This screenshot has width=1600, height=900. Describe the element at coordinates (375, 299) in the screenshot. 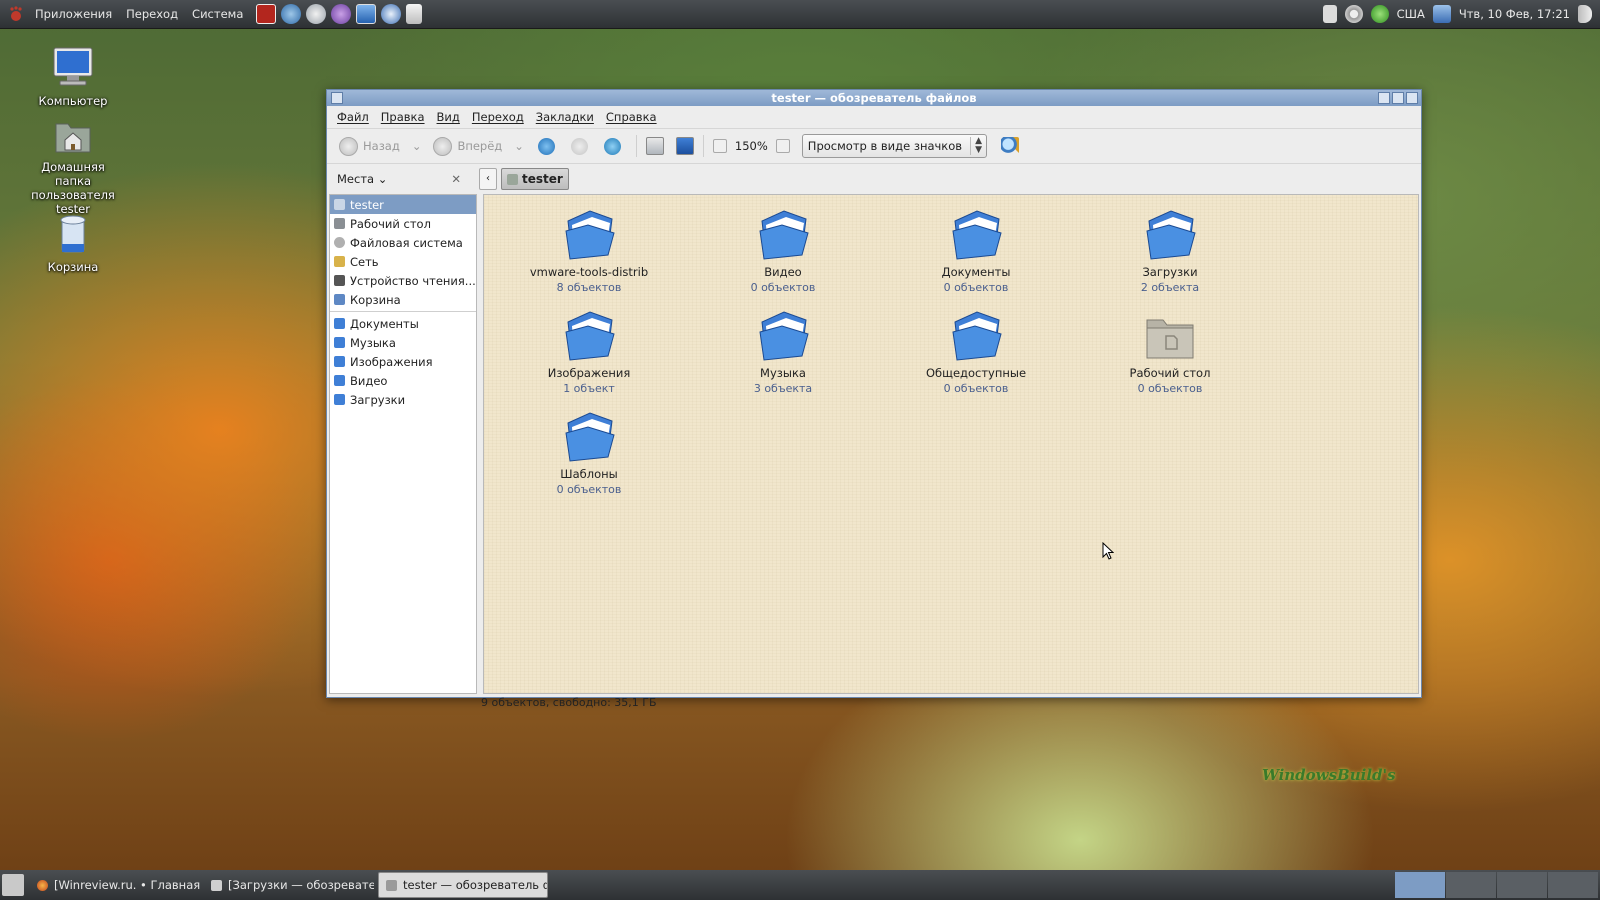

I see `sidebar-item-label: Корзина` at that location.